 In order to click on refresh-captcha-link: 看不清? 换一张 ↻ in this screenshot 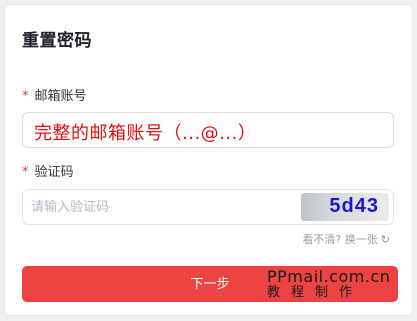, I will do `click(346, 239)`.